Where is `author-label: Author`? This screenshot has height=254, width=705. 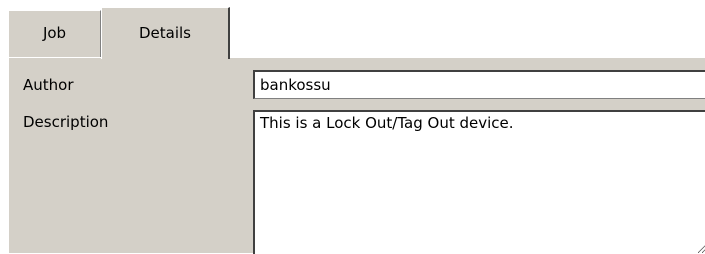
author-label: Author is located at coordinates (48, 85).